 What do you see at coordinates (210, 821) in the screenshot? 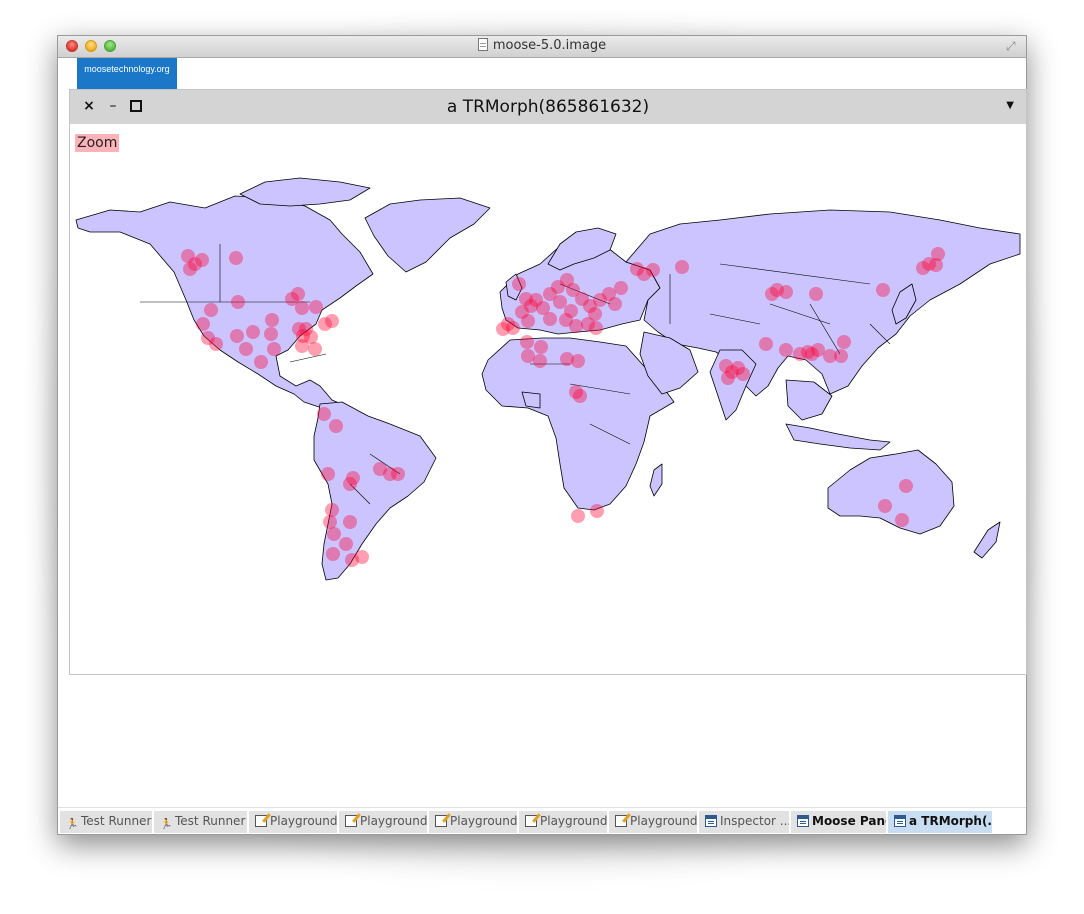
I see `taskbar-item-label: Test Runner` at bounding box center [210, 821].